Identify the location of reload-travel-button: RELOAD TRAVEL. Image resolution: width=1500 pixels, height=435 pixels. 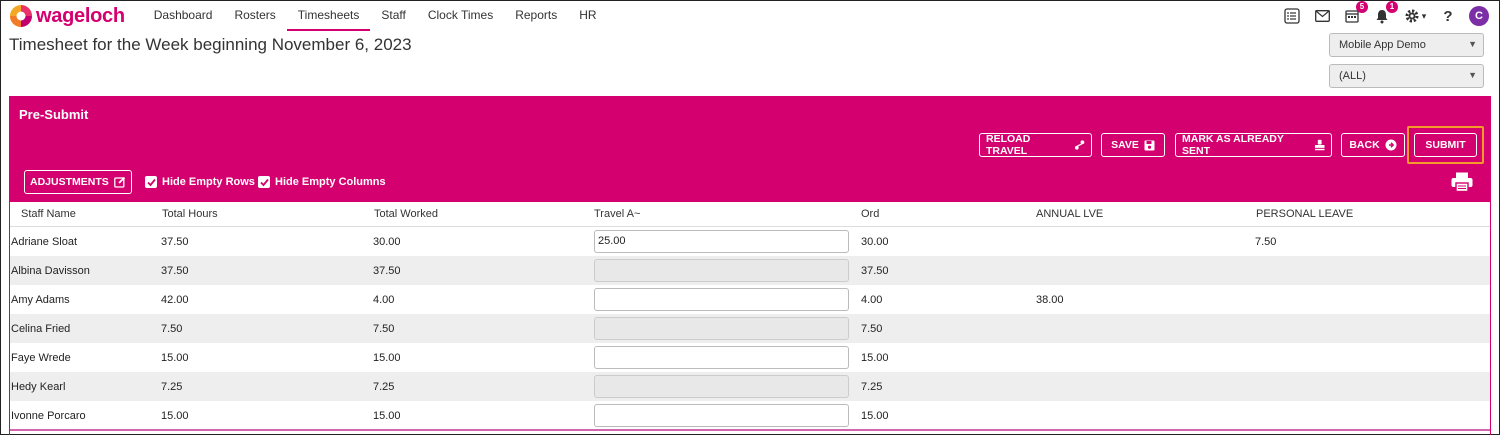
(1035, 145).